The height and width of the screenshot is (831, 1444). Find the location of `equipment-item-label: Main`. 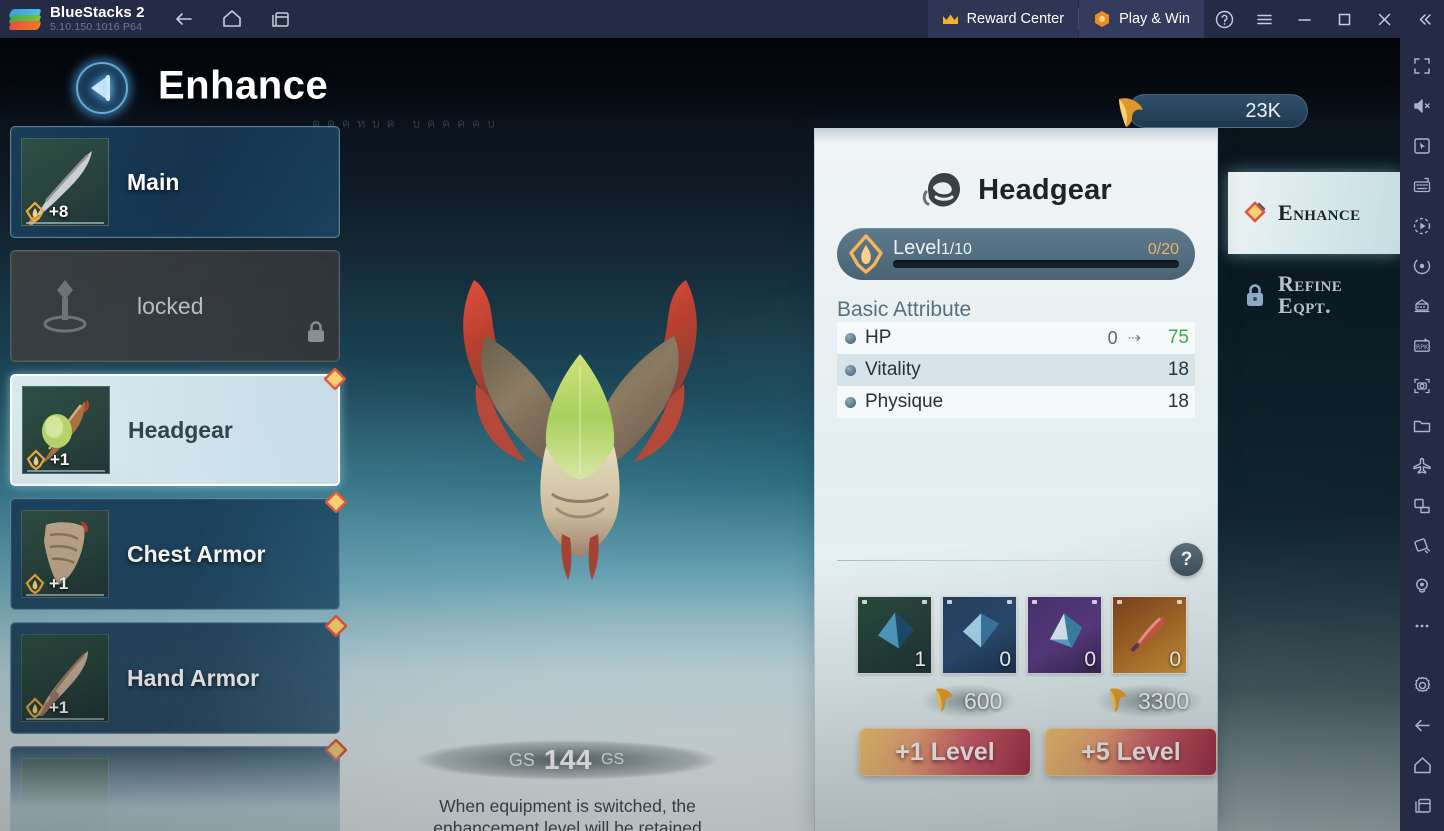

equipment-item-label: Main is located at coordinates (153, 181).